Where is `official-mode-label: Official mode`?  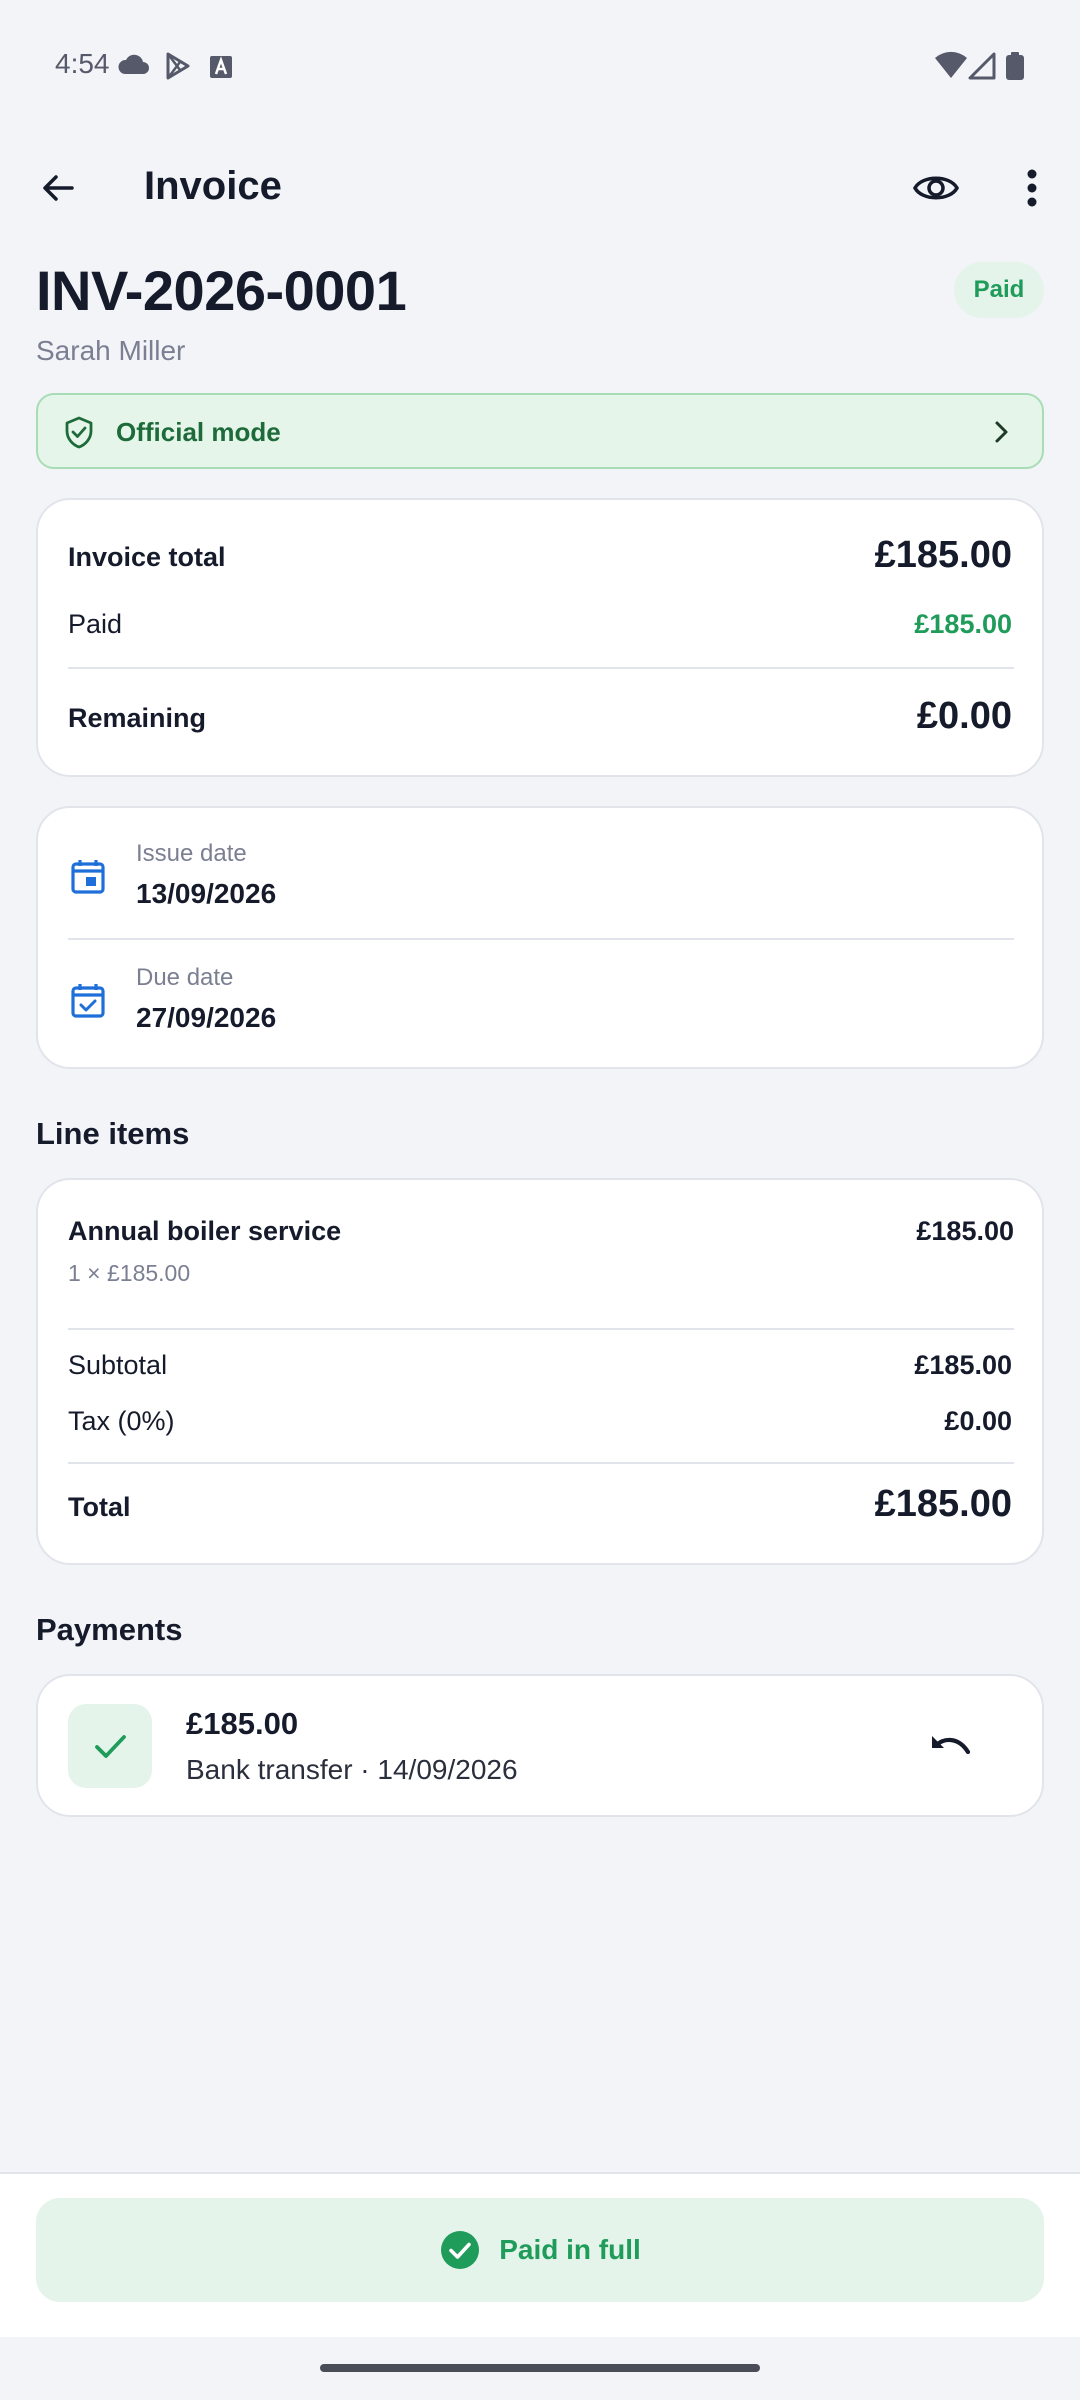
official-mode-label: Official mode is located at coordinates (198, 432).